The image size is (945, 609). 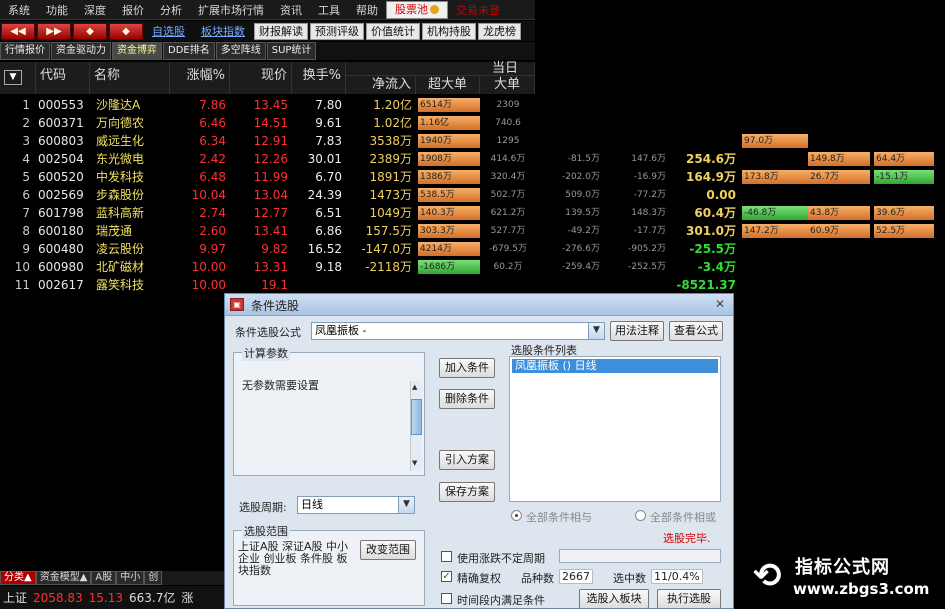 What do you see at coordinates (240, 51) in the screenshot?
I see `subtab-long-short: 多空阵线` at bounding box center [240, 51].